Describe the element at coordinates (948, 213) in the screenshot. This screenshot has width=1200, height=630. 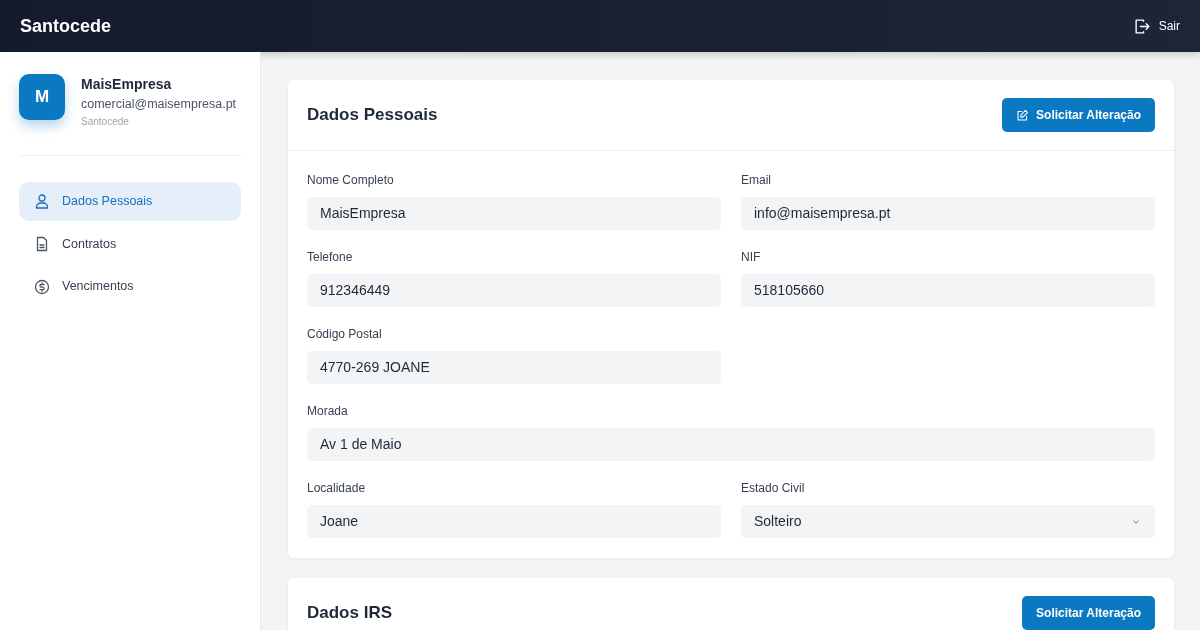
I see `input-field: info@maisempresa.pt` at that location.